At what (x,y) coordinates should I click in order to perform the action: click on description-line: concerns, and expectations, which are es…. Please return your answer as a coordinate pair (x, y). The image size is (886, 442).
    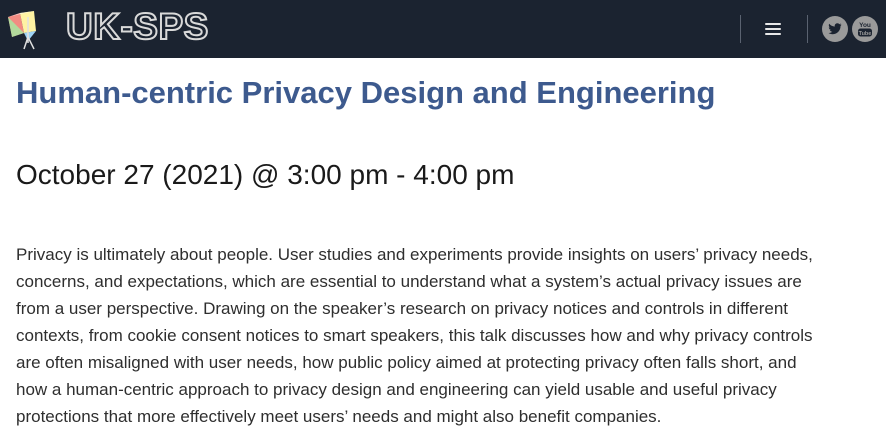
    Looking at the image, I should click on (409, 281).